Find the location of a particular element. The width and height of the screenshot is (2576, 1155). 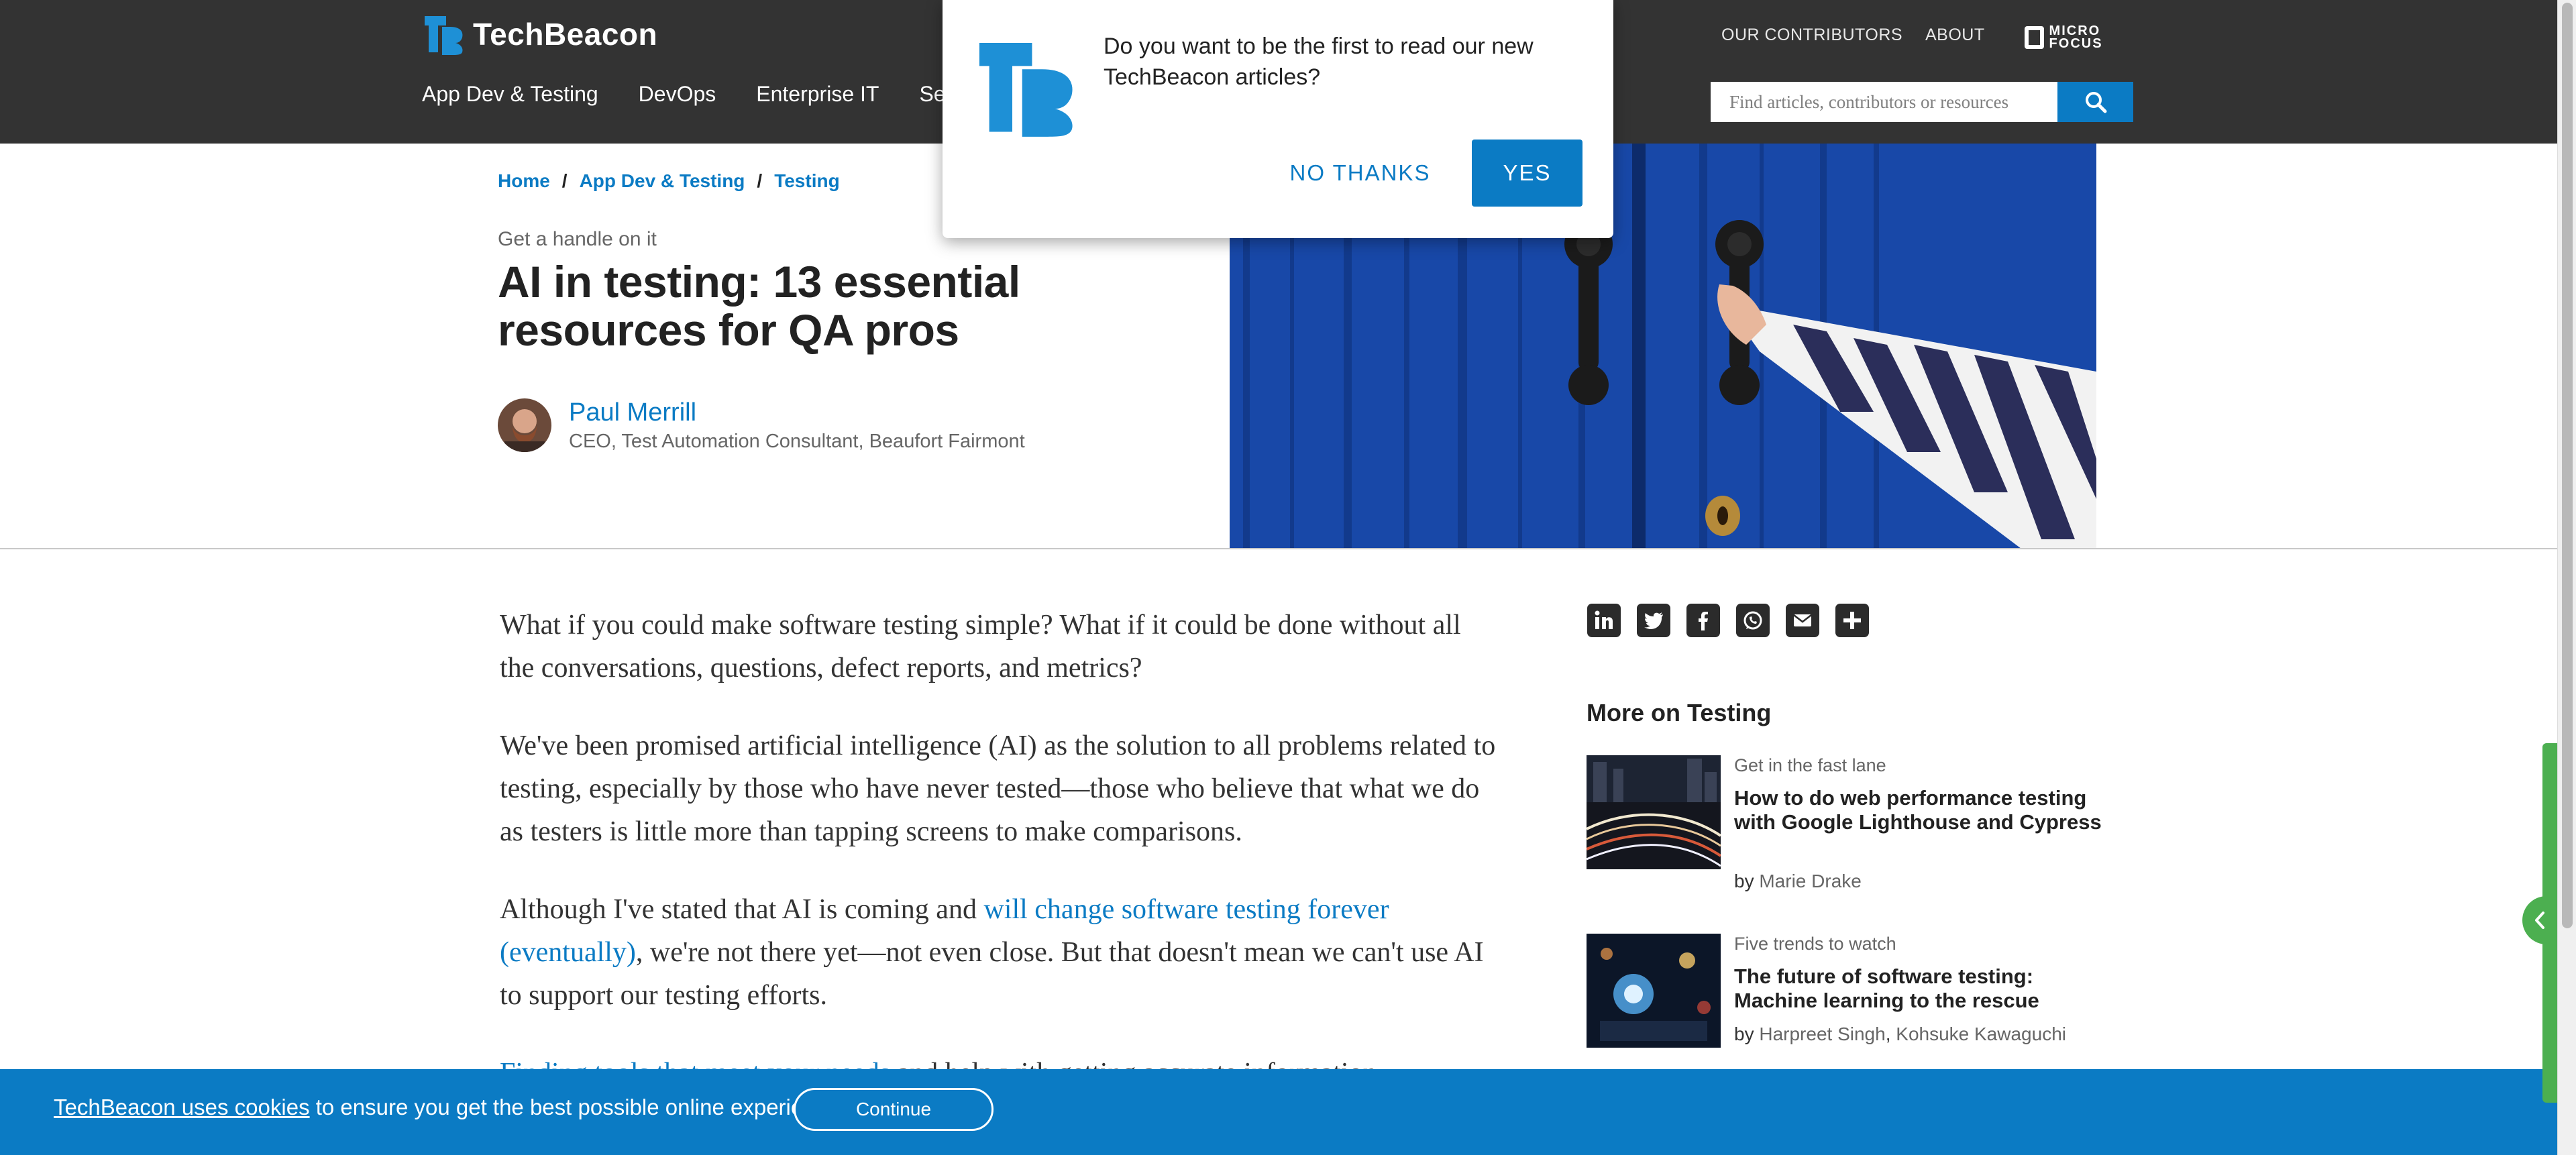

micro-focus-logo: MICRO FOCUS is located at coordinates (2078, 38).